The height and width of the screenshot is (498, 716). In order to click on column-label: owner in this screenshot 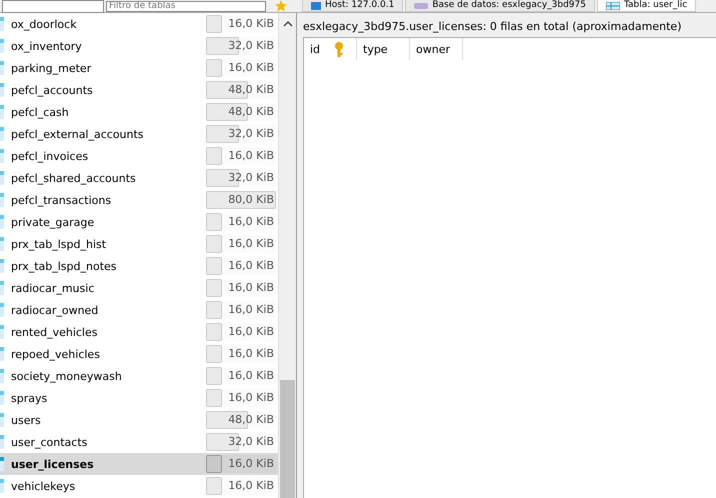, I will do `click(433, 49)`.